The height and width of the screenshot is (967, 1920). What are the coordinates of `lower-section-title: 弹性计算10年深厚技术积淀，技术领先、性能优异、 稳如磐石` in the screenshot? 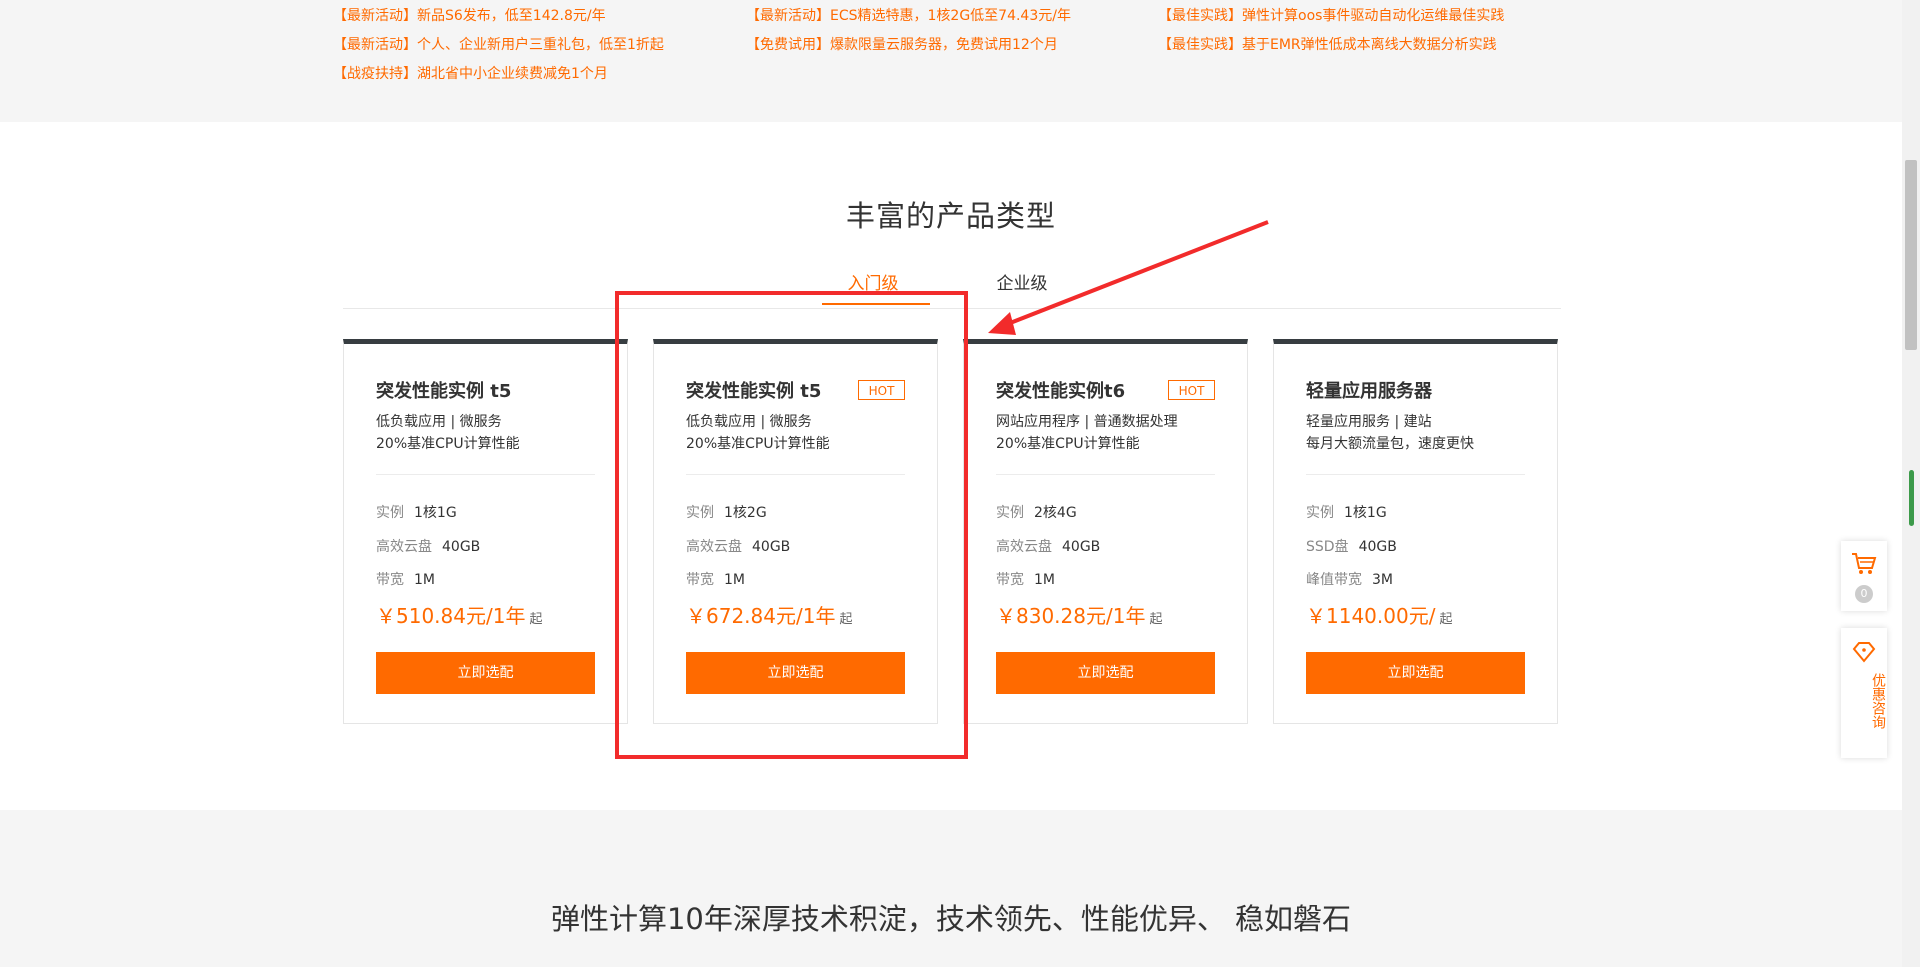 It's located at (951, 919).